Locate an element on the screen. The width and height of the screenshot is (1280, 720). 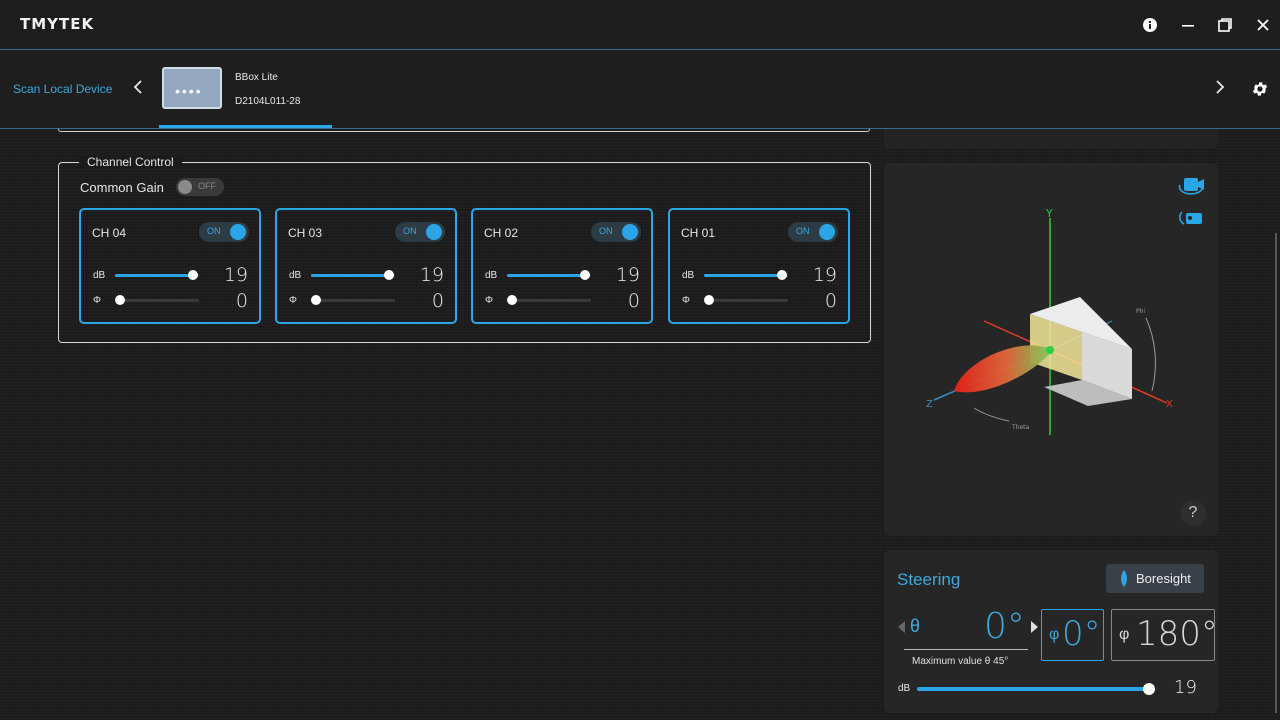
theta-increase-icon is located at coordinates (1034, 629).